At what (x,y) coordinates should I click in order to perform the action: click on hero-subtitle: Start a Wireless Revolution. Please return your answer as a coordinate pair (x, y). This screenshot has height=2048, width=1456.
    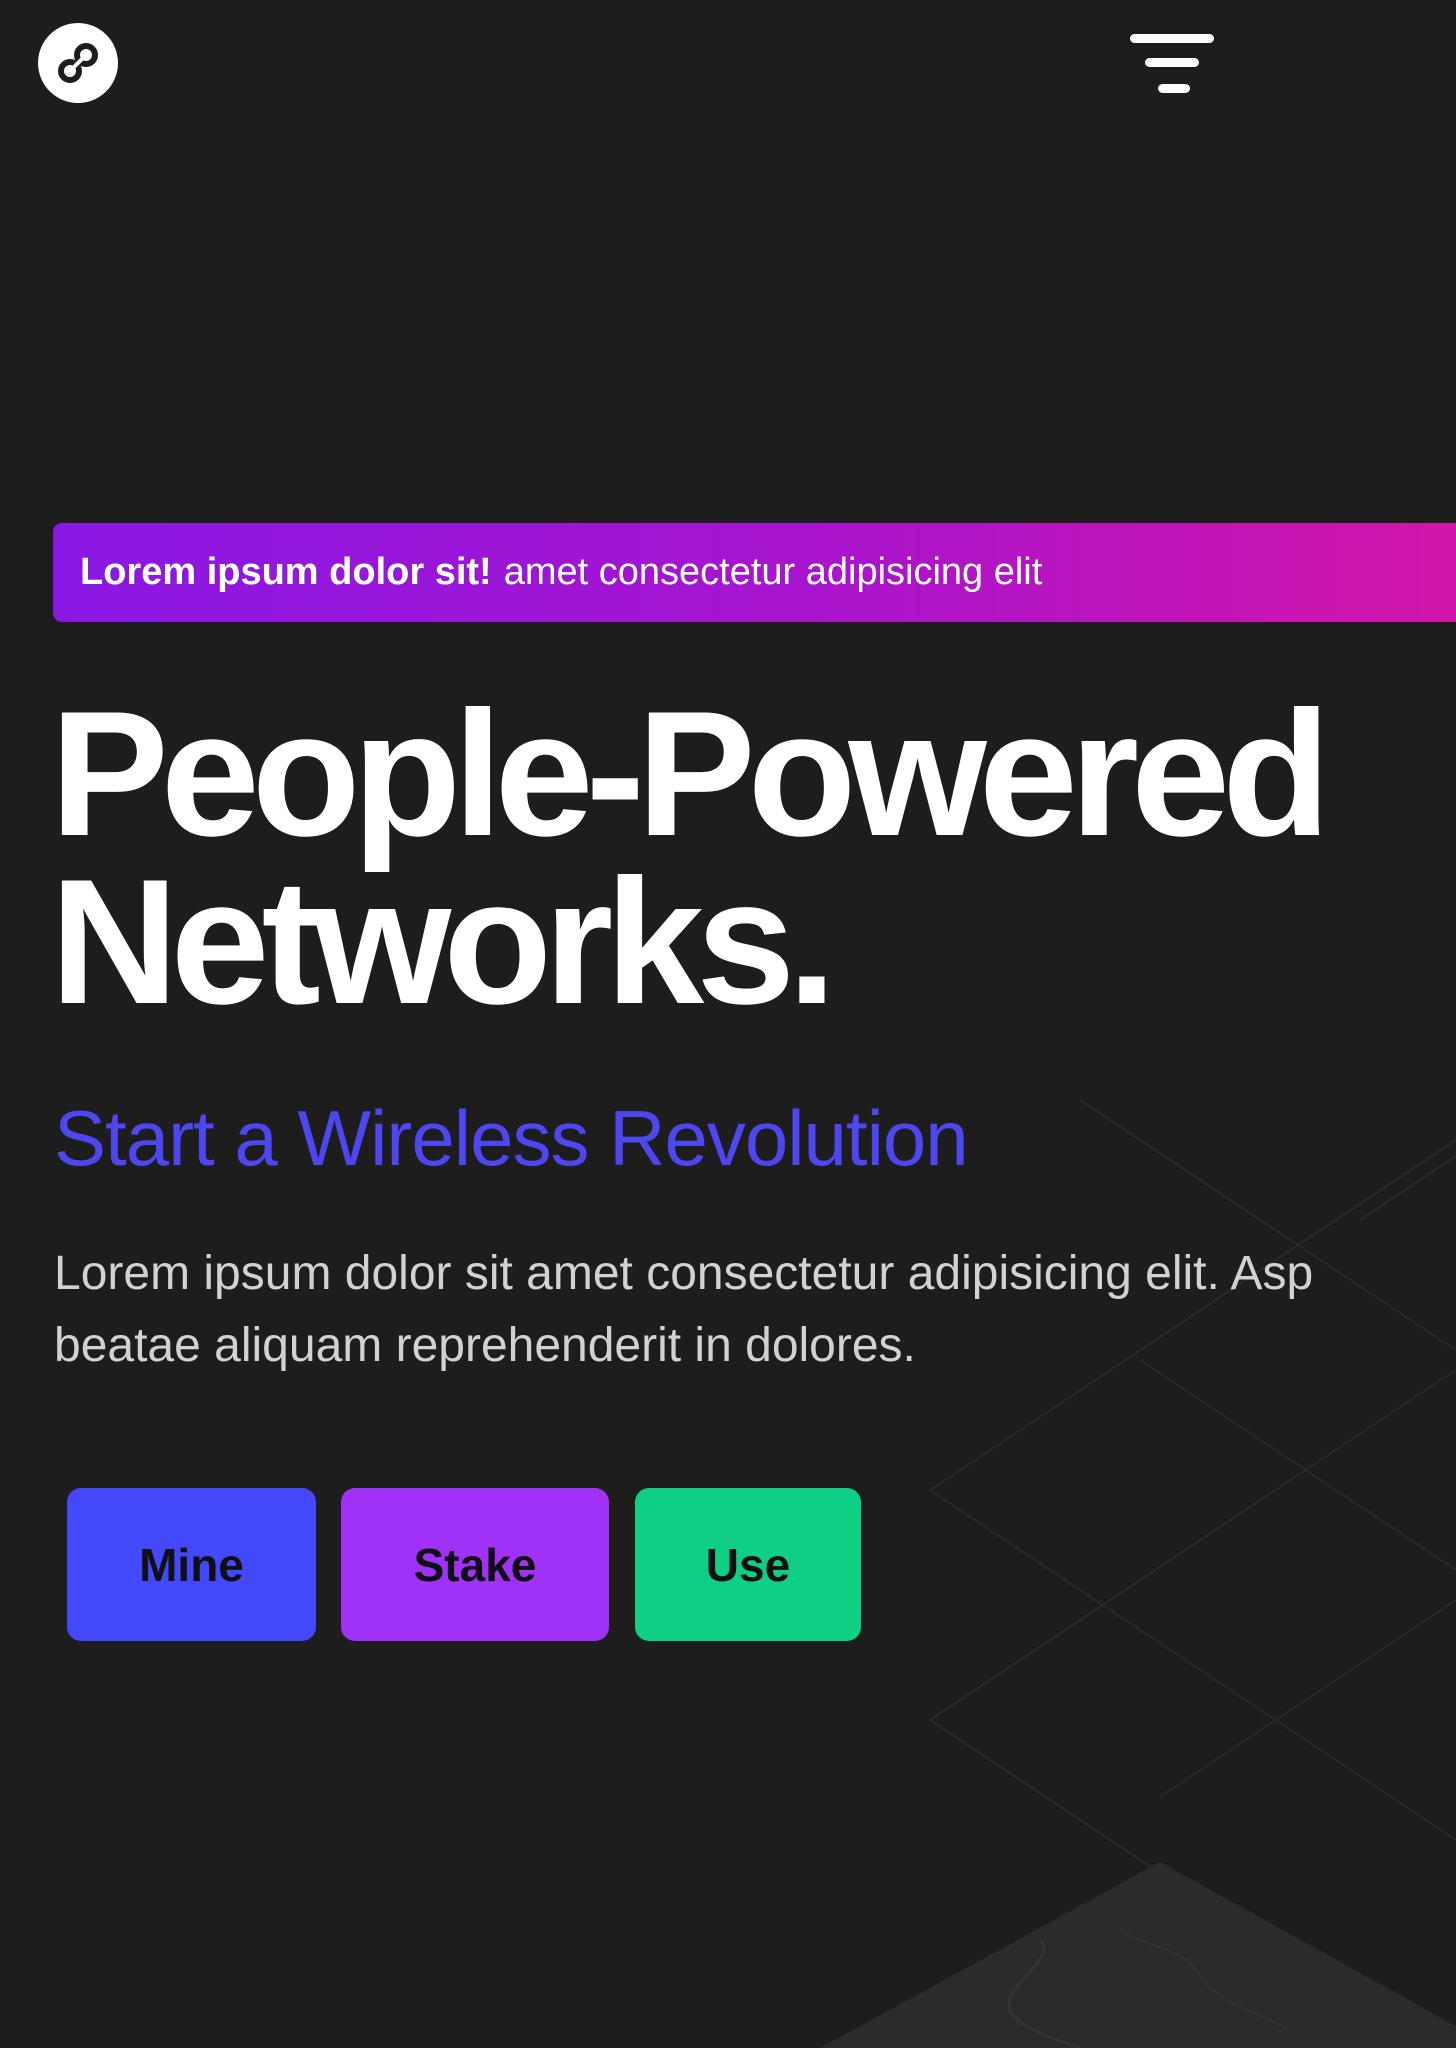
    Looking at the image, I should click on (511, 1138).